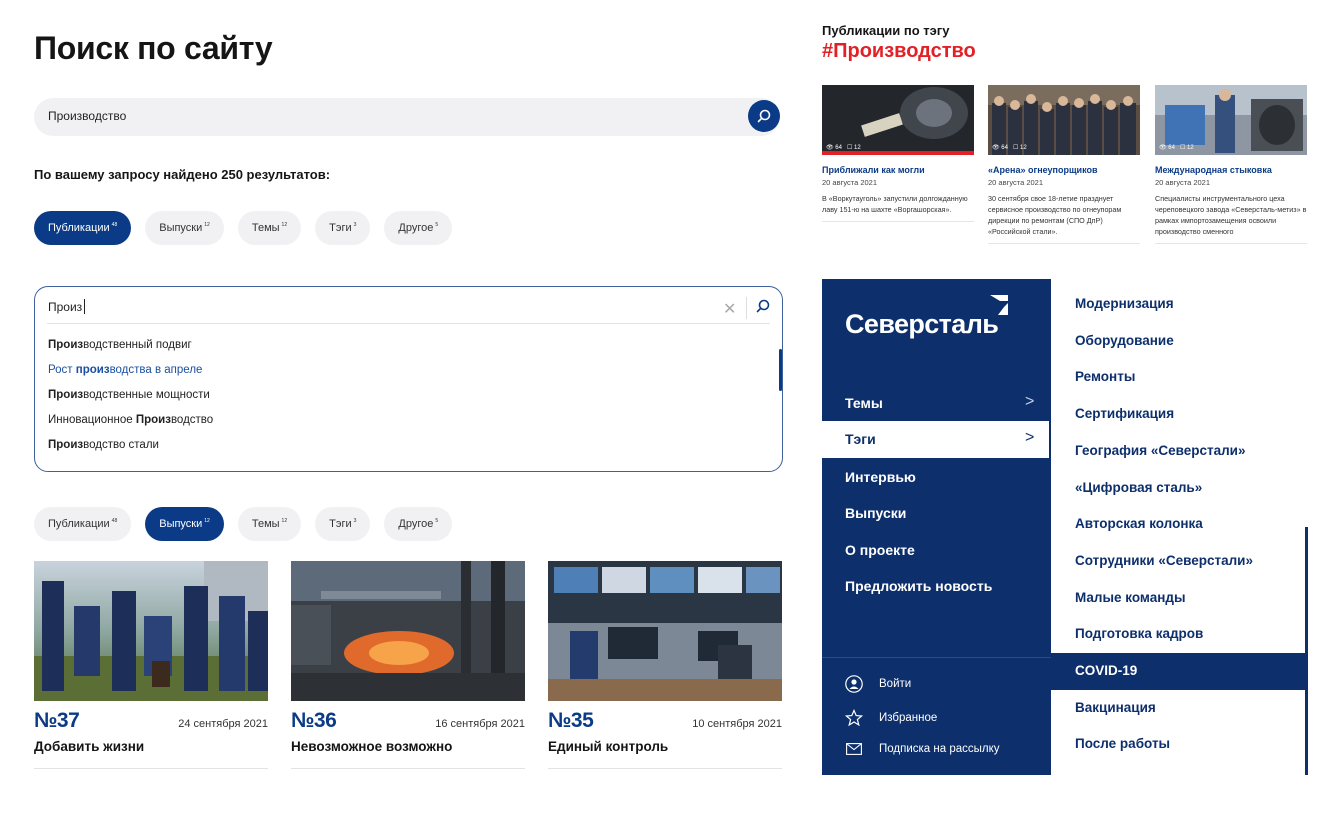 The image size is (1340, 838). What do you see at coordinates (67, 306) in the screenshot?
I see `autocomplete-input: Произ` at bounding box center [67, 306].